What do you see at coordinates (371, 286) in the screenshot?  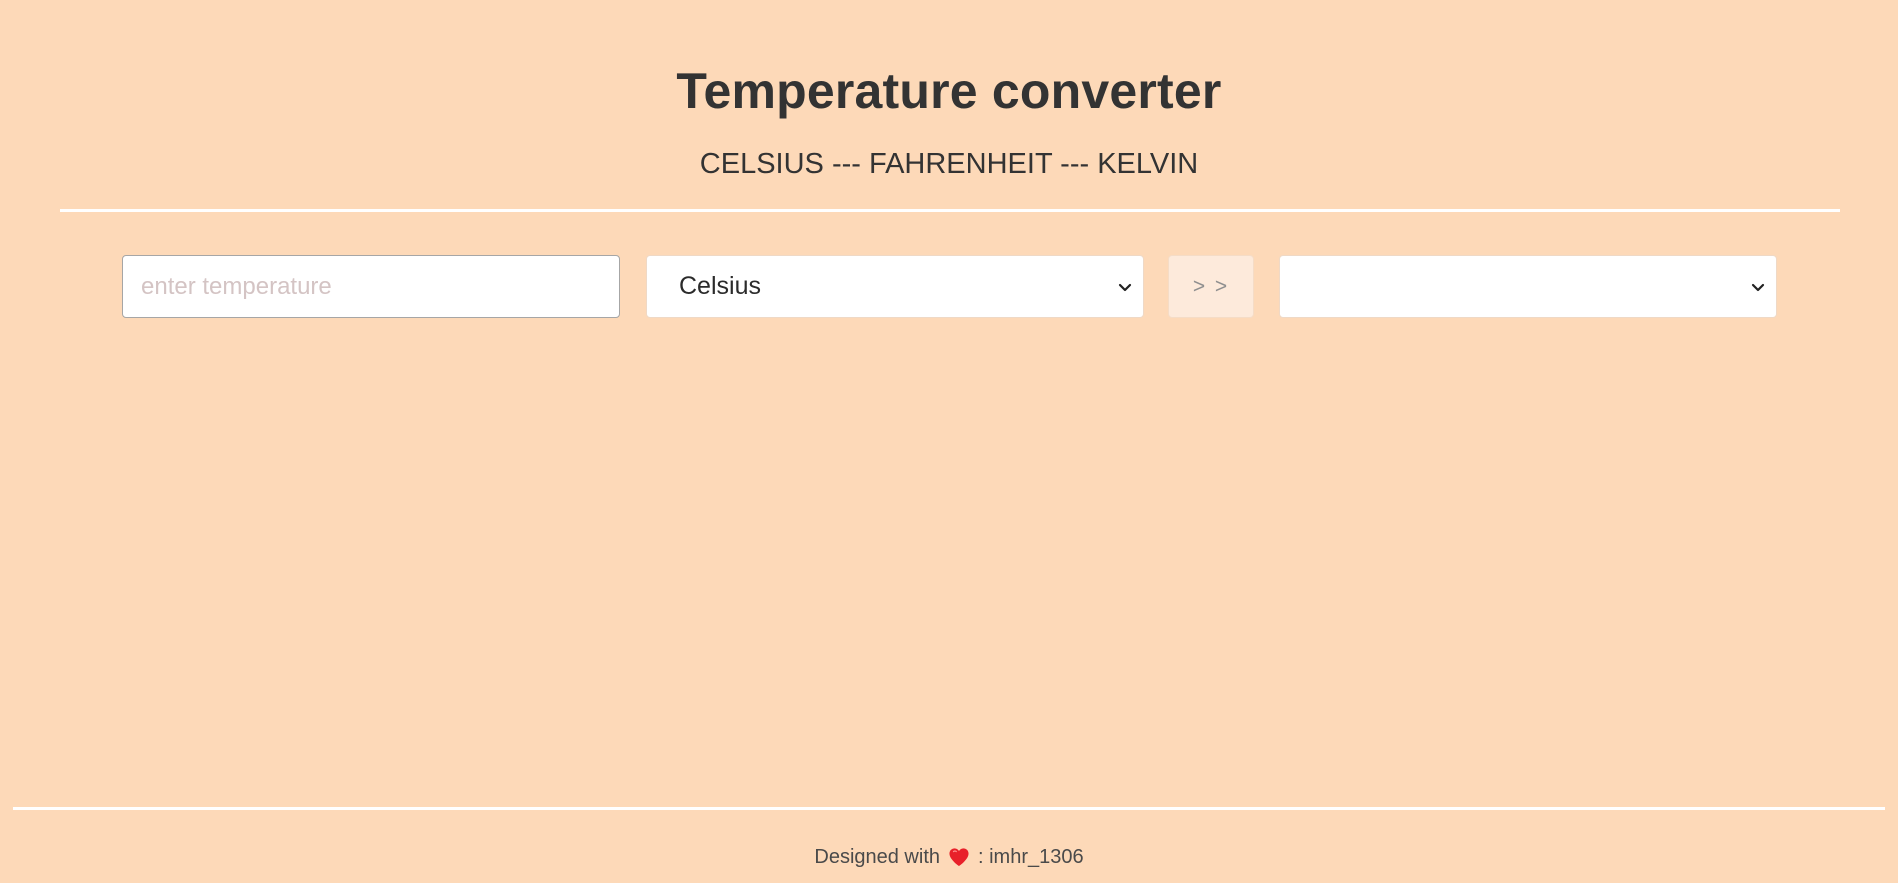 I see `temperature-input` at bounding box center [371, 286].